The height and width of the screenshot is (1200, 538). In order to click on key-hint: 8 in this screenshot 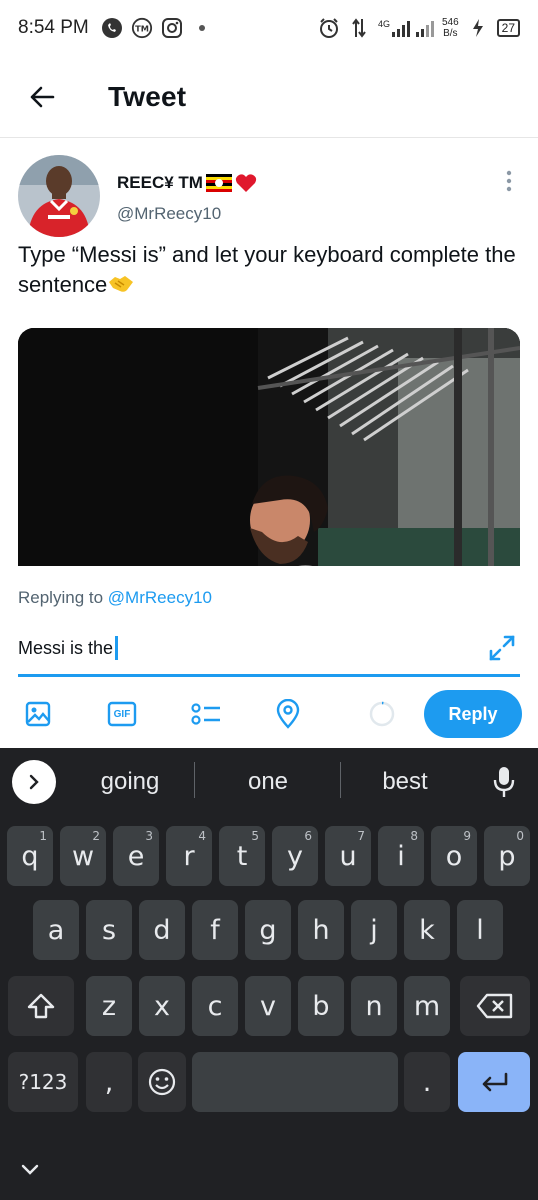, I will do `click(414, 836)`.